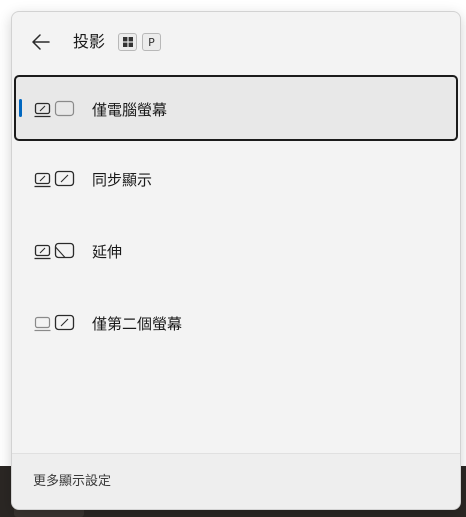  Describe the element at coordinates (72, 482) in the screenshot. I see `more-display-settings-link: 更多顯示設定` at that location.